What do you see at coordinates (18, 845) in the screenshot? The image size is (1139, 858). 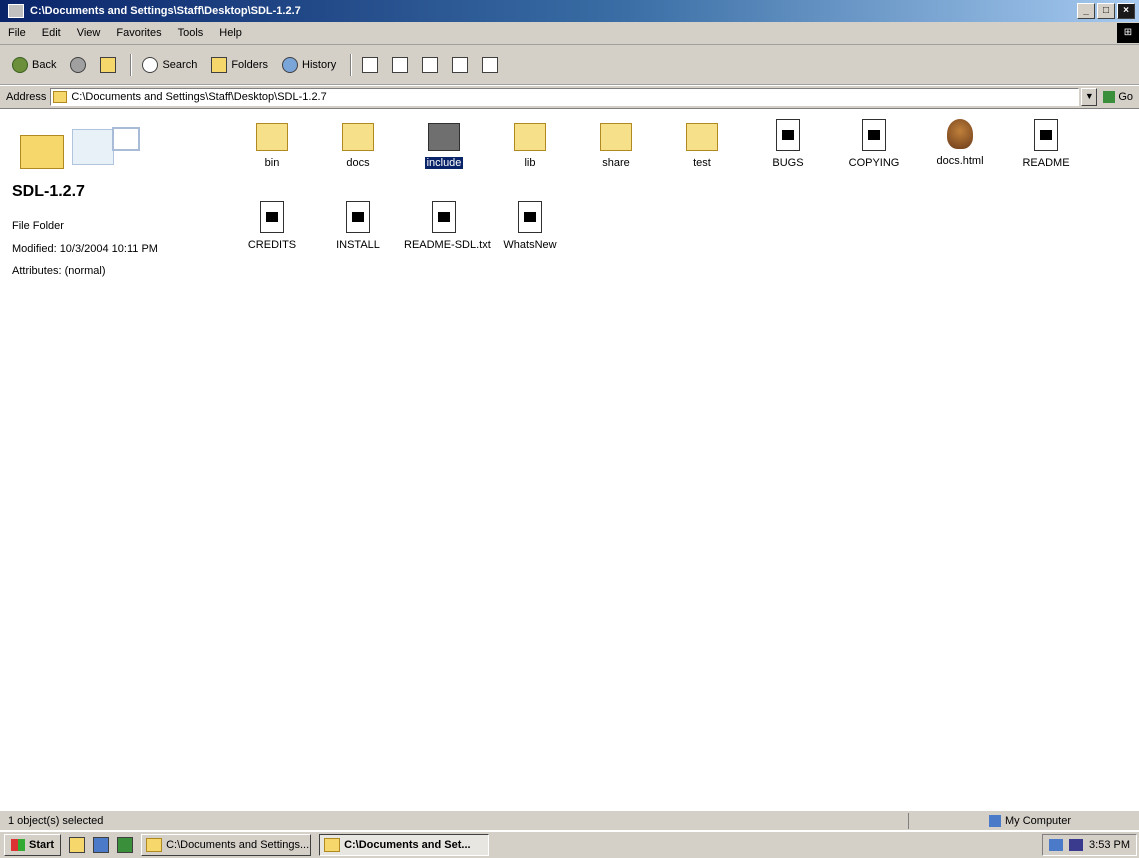 I see `windows-logo-icon` at bounding box center [18, 845].